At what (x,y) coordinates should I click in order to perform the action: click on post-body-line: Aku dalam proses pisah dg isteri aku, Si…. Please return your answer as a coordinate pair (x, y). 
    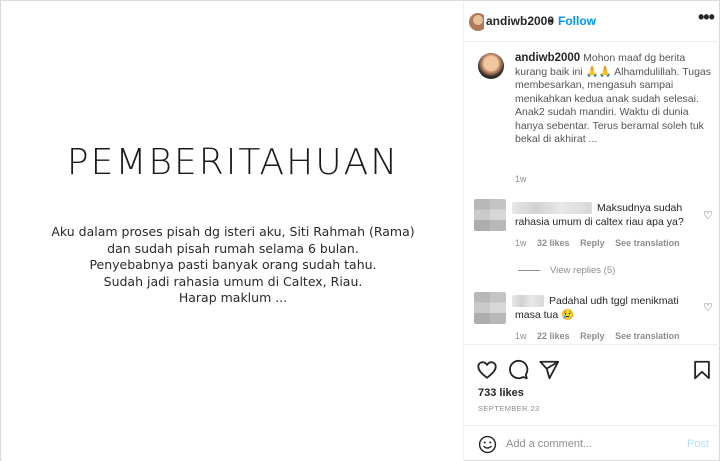
    Looking at the image, I should click on (233, 231).